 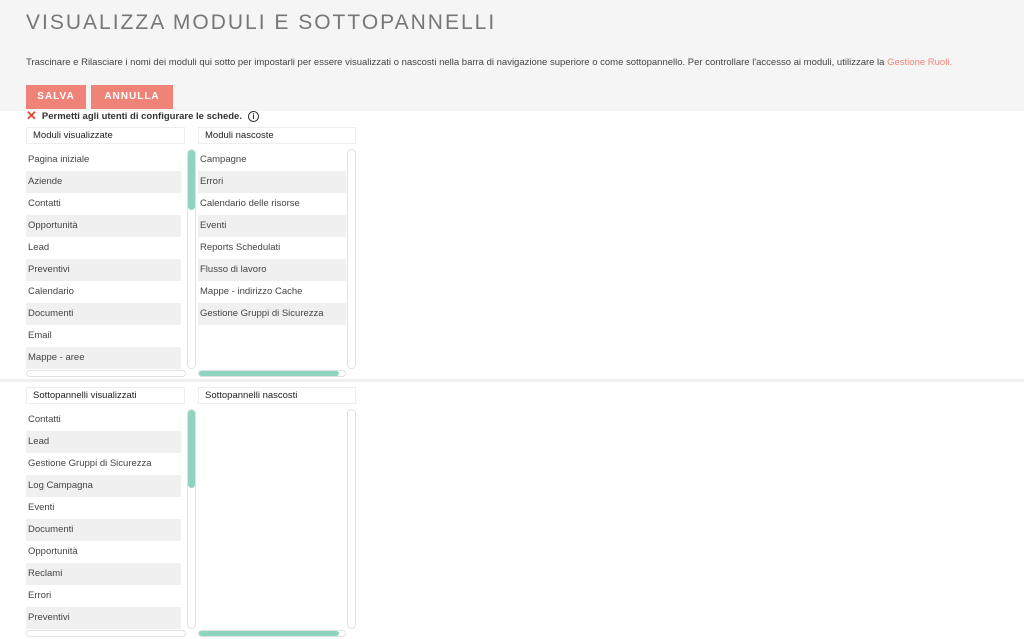 What do you see at coordinates (277, 395) in the screenshot?
I see `hidden-subpanels-header: Sottopannelli nascosti` at bounding box center [277, 395].